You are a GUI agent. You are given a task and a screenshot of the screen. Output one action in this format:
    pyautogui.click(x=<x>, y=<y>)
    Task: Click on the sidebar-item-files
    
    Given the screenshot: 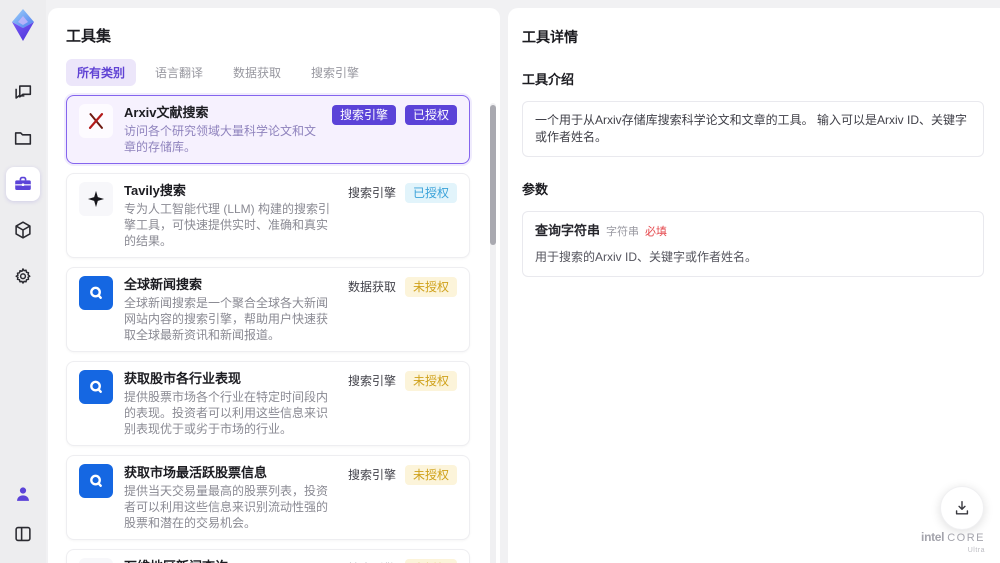 What is the action you would take?
    pyautogui.click(x=23, y=138)
    